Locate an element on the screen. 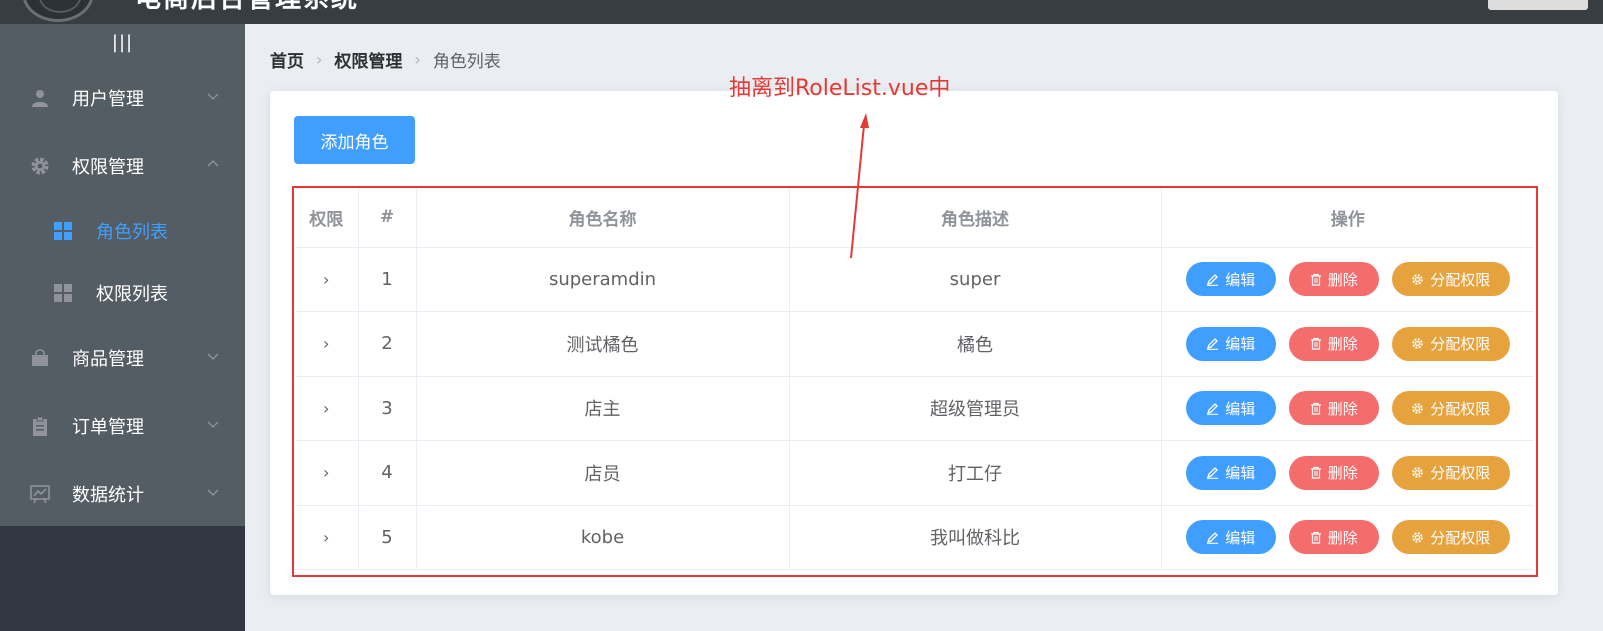 This screenshot has height=631, width=1603. sidebar-subitem-roles: 角色列表 is located at coordinates (122, 231).